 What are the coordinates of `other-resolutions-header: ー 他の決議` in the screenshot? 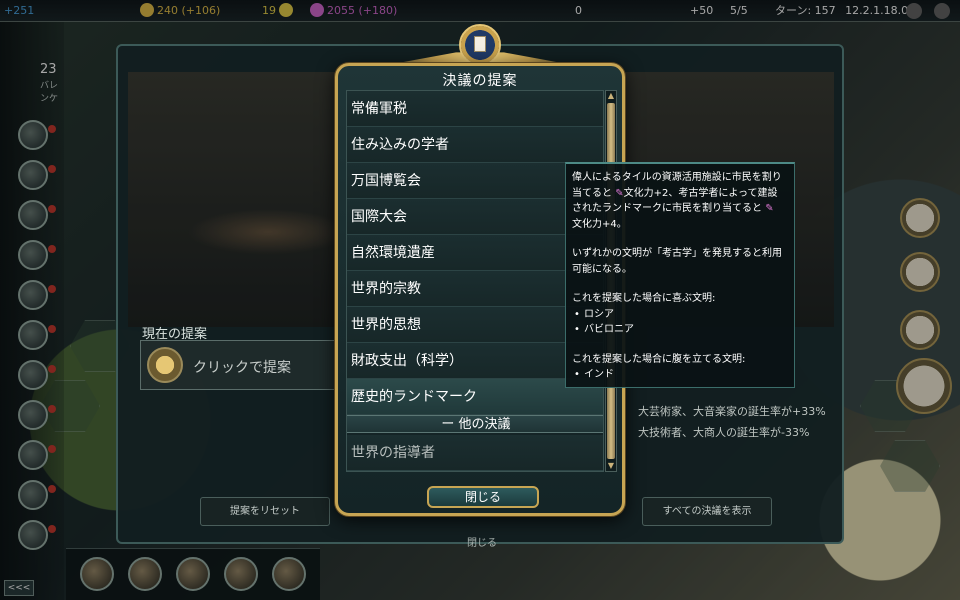 It's located at (475, 424).